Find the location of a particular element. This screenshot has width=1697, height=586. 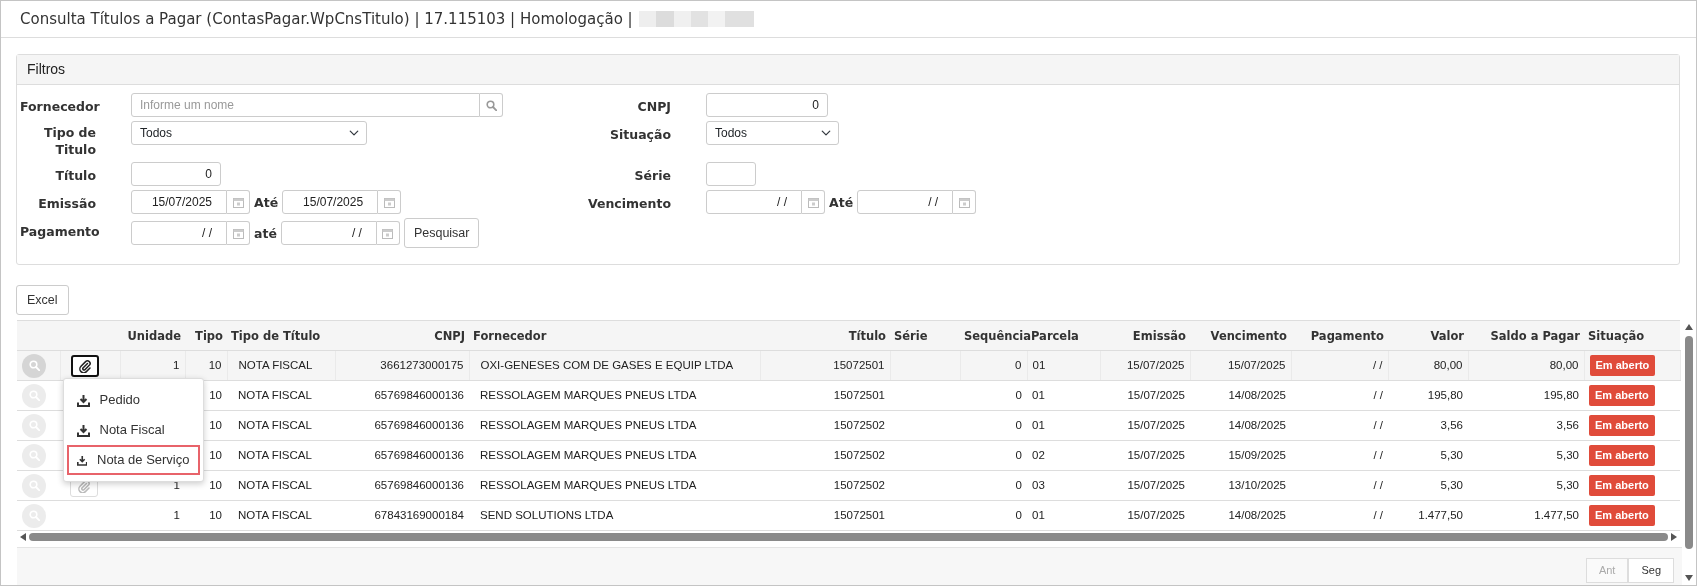

paperclip-icon is located at coordinates (84, 365).